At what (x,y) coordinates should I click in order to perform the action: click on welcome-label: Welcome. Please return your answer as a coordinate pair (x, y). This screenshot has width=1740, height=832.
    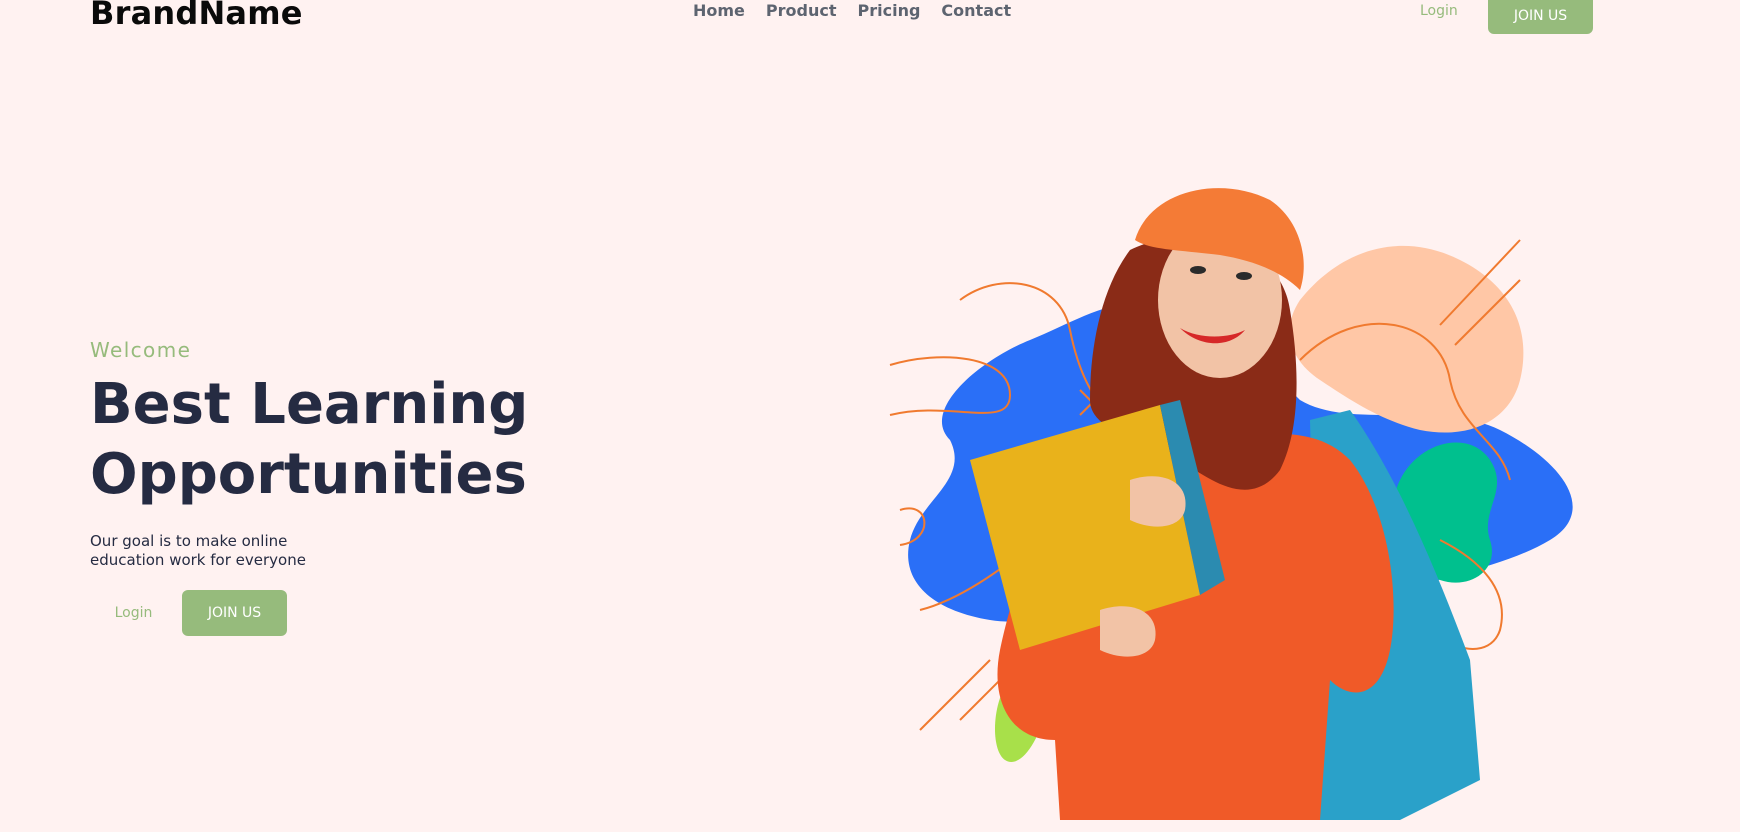
    Looking at the image, I should click on (141, 350).